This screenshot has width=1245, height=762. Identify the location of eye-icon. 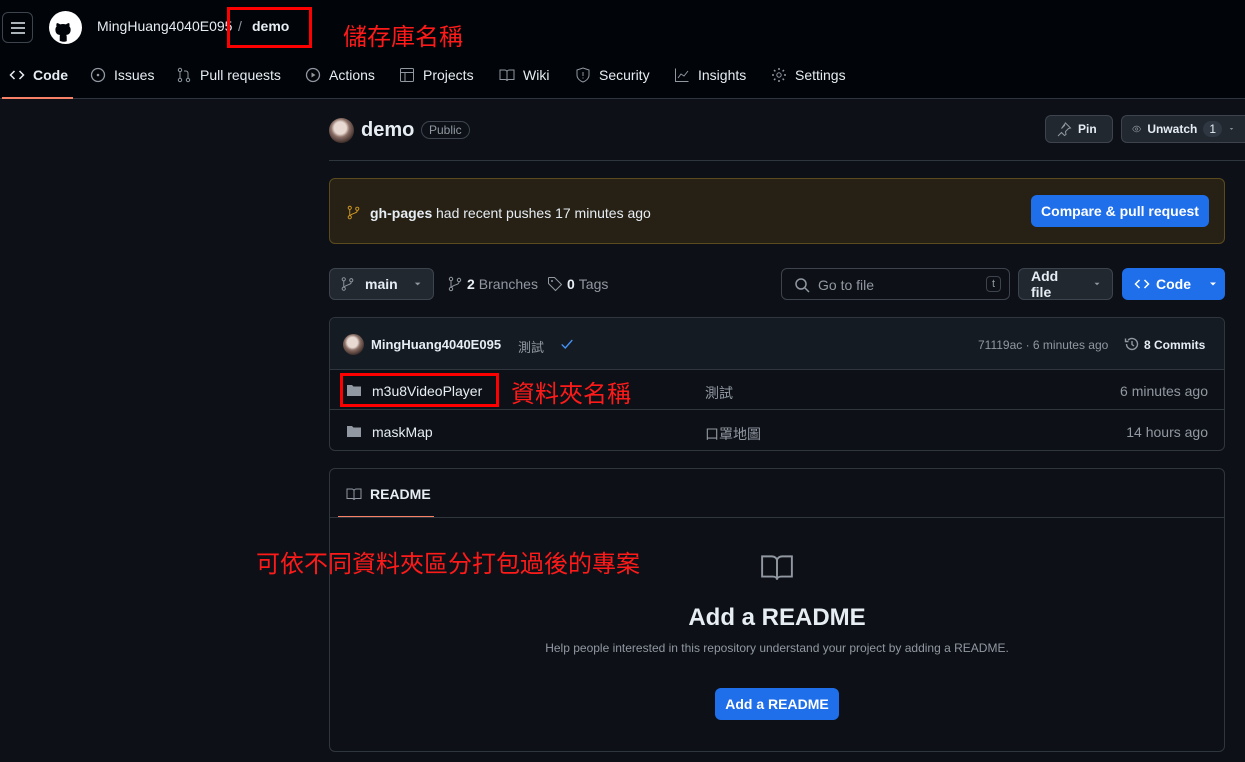
(1137, 129).